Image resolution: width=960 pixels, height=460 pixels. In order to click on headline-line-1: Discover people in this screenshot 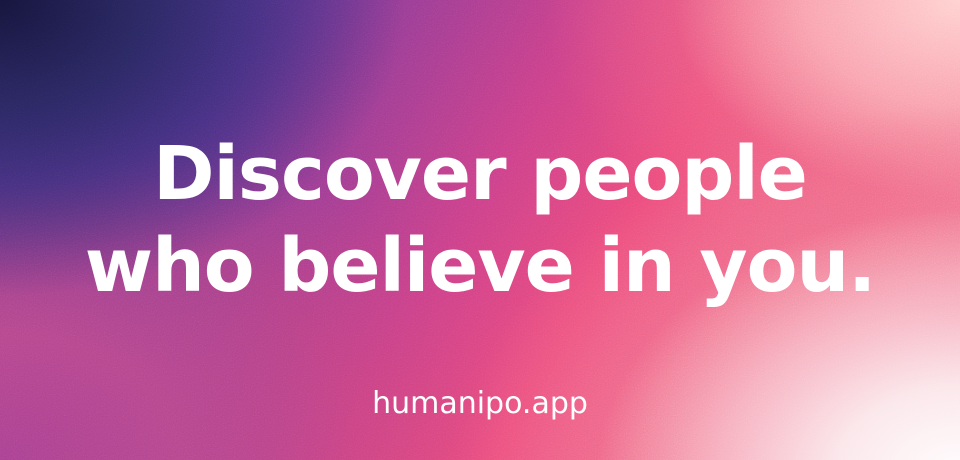, I will do `click(480, 174)`.